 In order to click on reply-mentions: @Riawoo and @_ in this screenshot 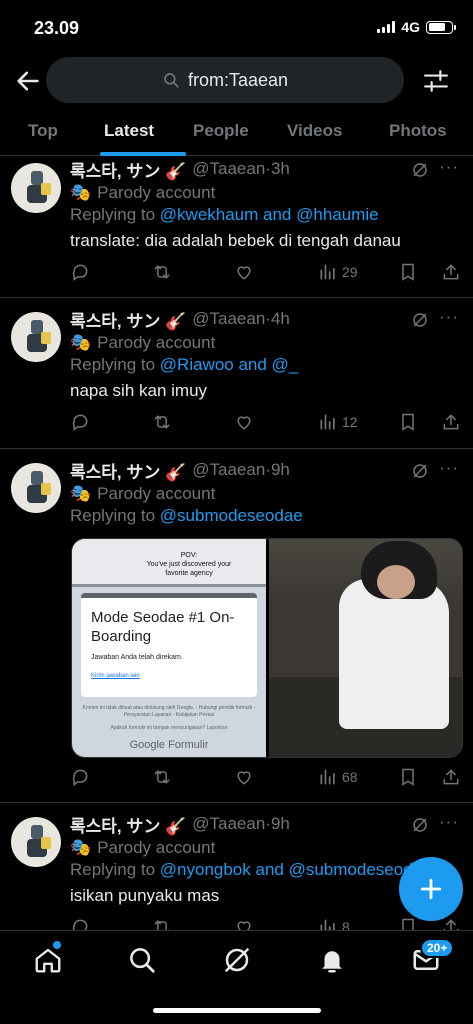, I will do `click(229, 364)`.